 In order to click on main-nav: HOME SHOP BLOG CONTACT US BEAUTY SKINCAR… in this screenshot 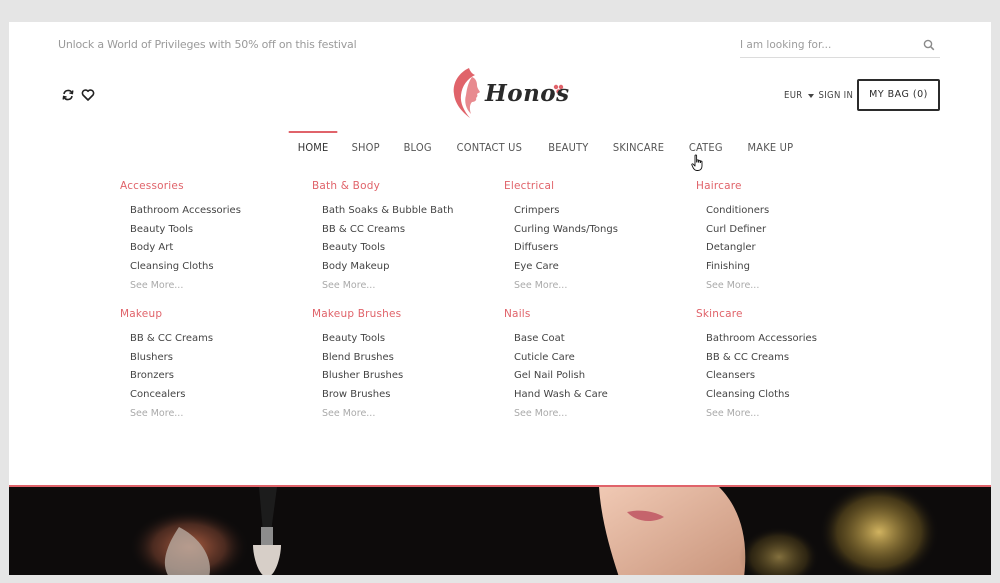, I will do `click(546, 151)`.